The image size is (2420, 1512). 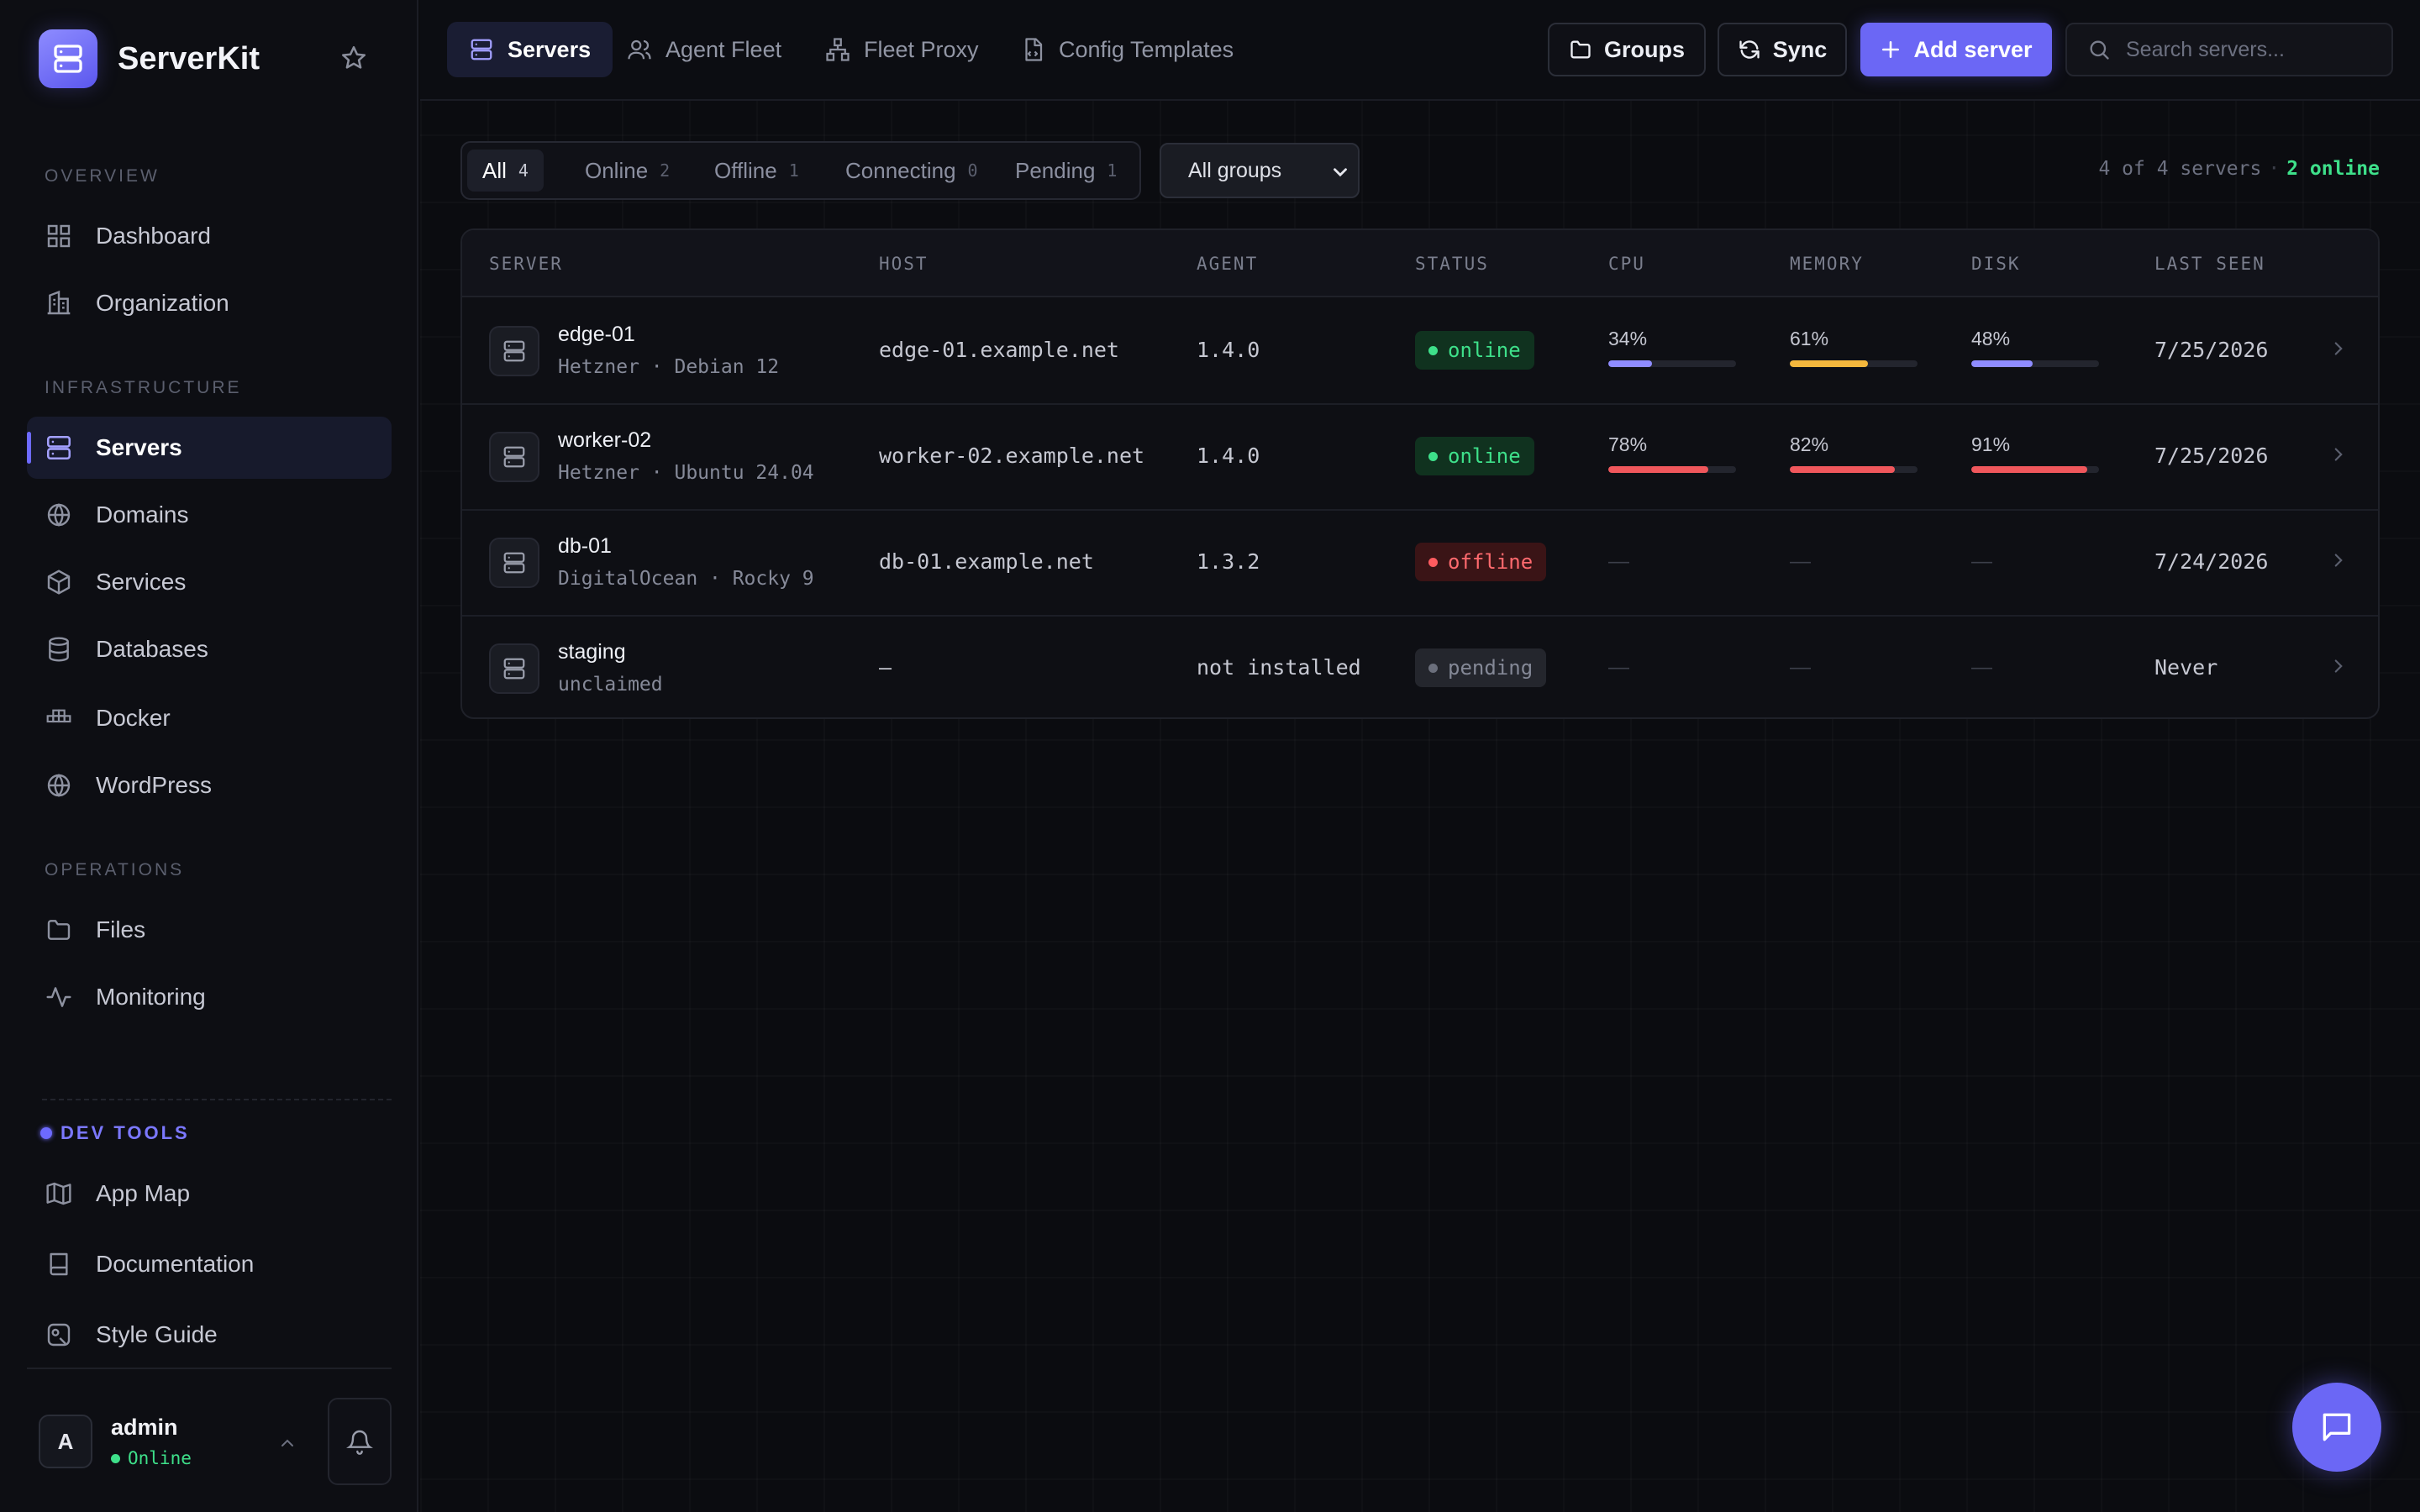 What do you see at coordinates (210, 649) in the screenshot?
I see `sidebar-item-databases: Databases` at bounding box center [210, 649].